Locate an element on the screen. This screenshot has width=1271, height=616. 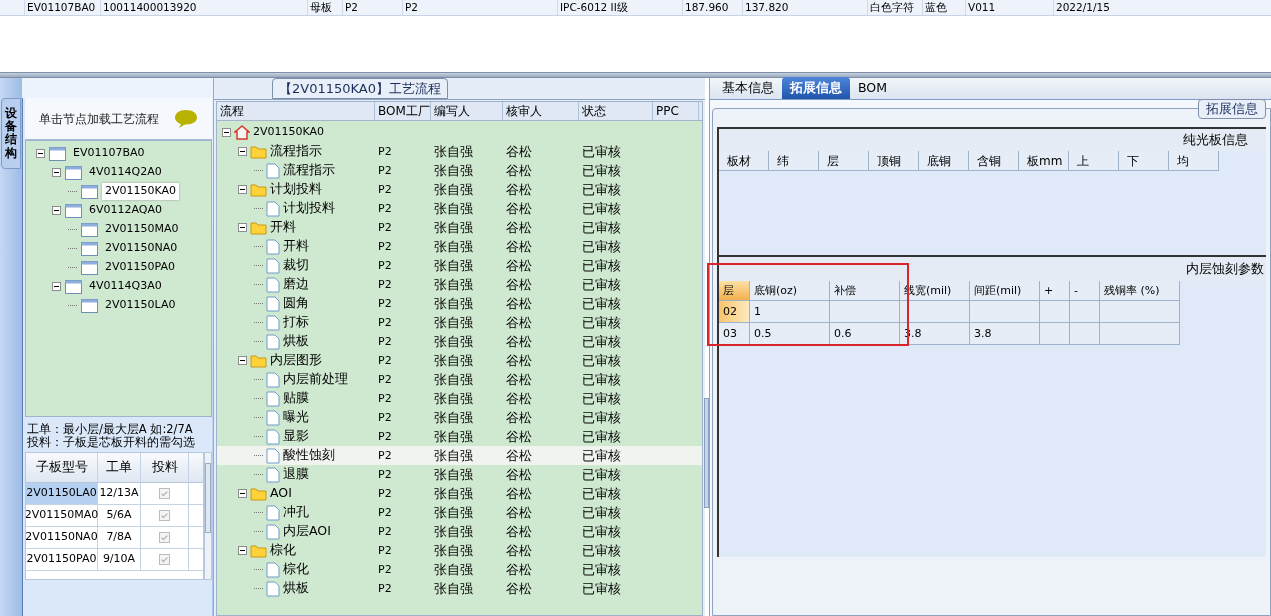
tree-item: 4V0114Q3A0 is located at coordinates (125, 286).